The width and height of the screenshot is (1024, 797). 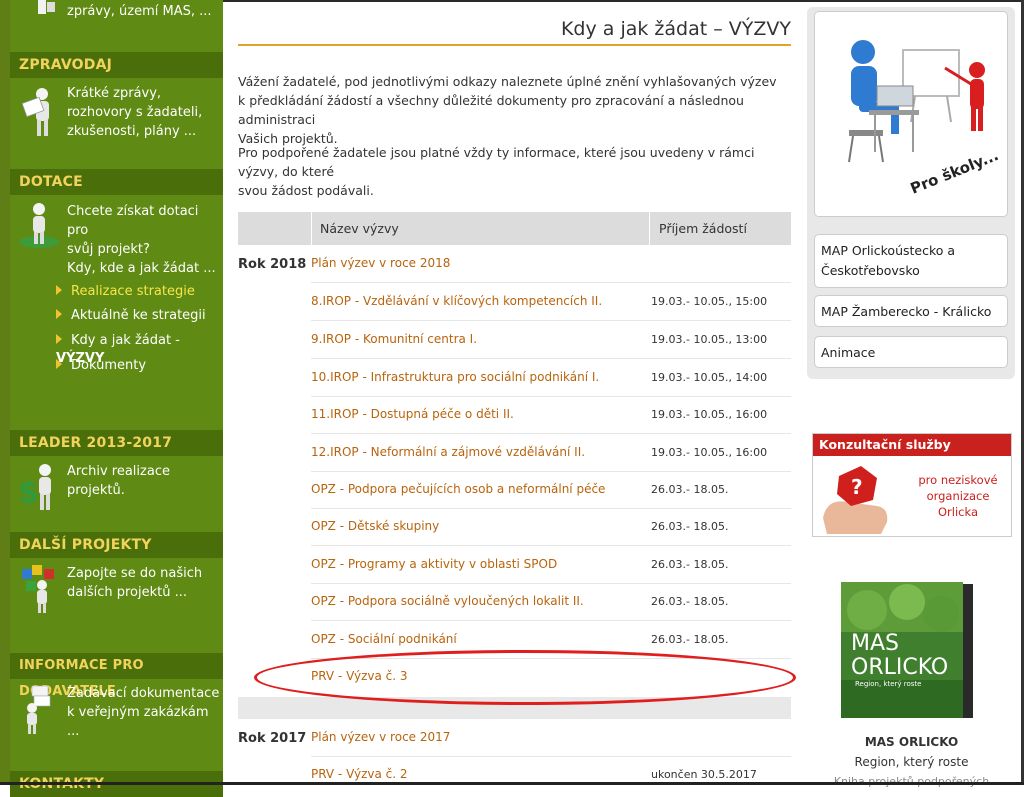 I want to click on call-date: 19.03.- 10.05., 16:00, so click(x=709, y=414).